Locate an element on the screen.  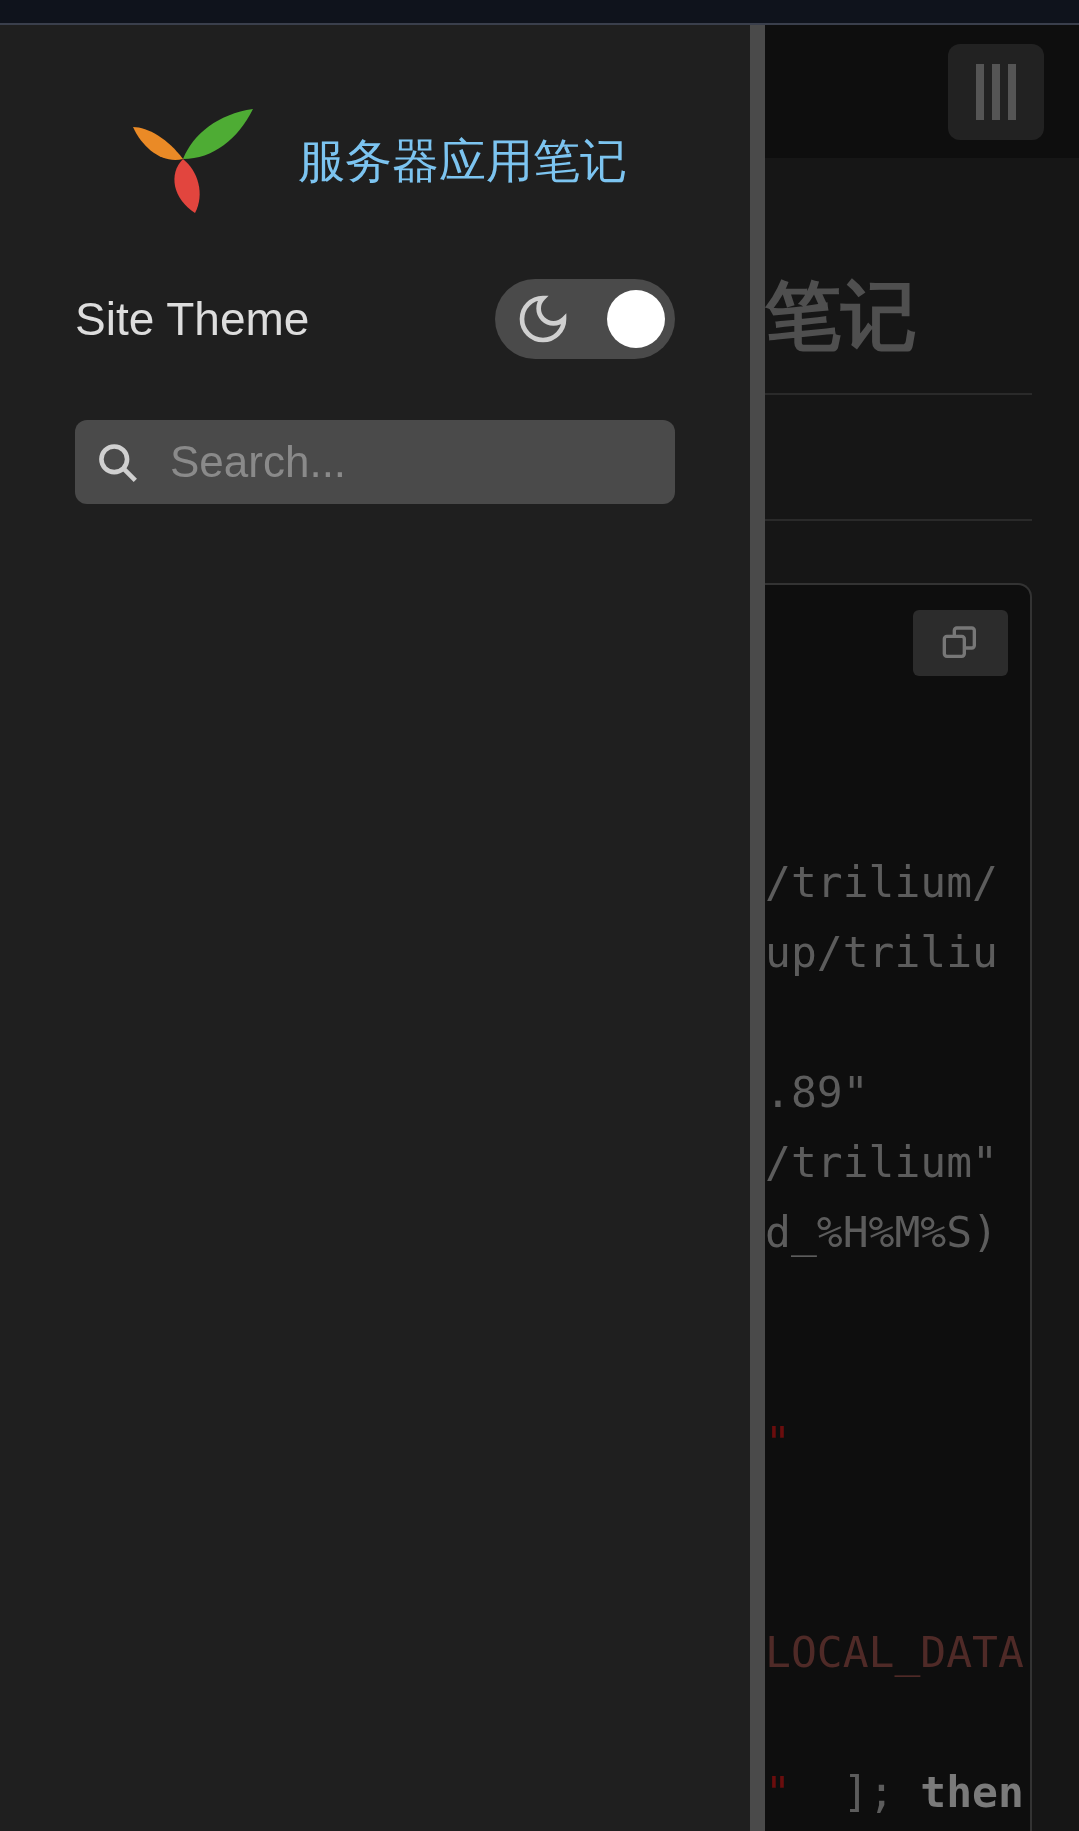
code-text: .89" is located at coordinates (817, 1092).